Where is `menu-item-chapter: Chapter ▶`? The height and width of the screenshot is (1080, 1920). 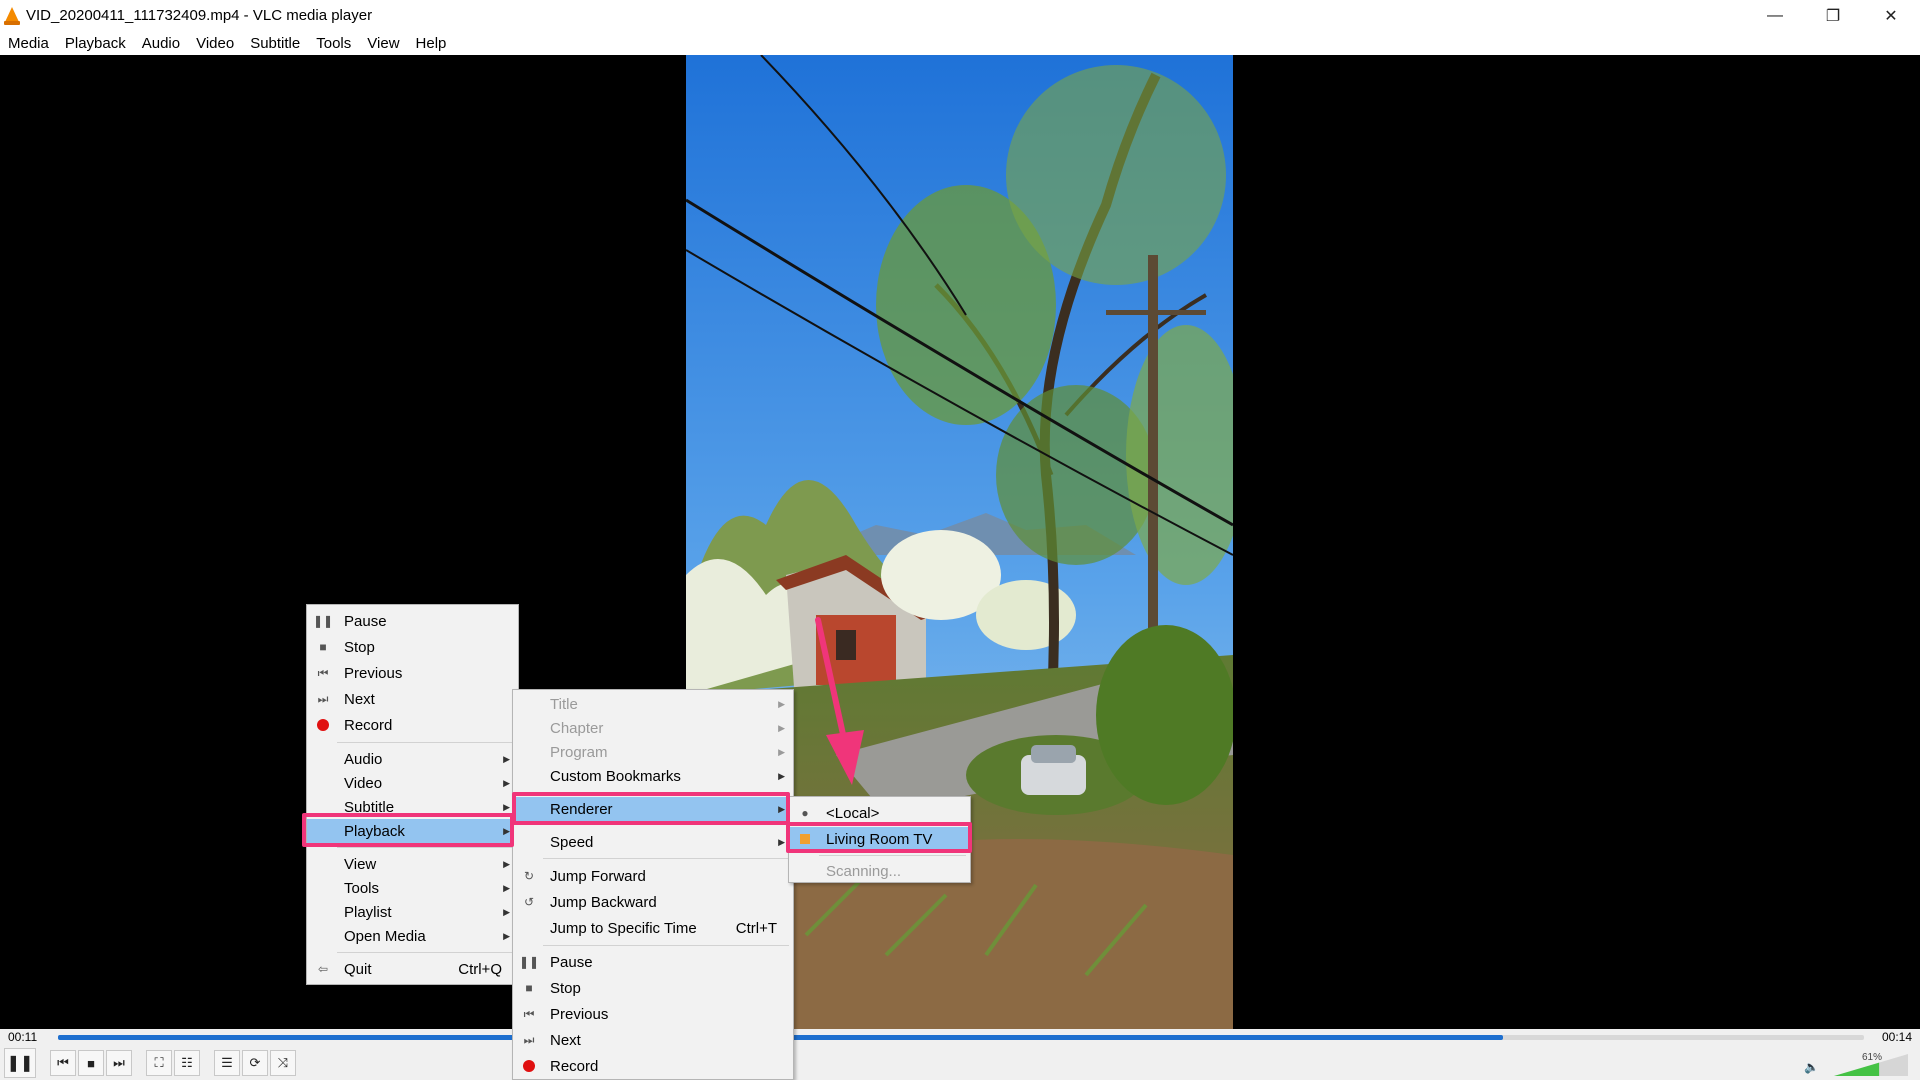 menu-item-chapter: Chapter ▶ is located at coordinates (667, 728).